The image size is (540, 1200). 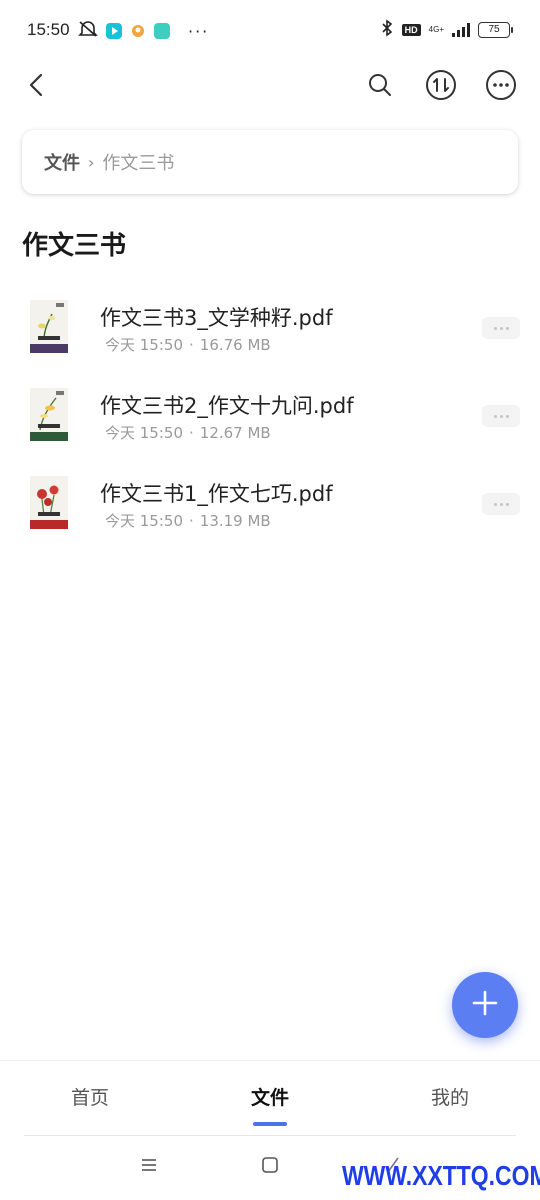 I want to click on add-button, so click(x=485, y=1005).